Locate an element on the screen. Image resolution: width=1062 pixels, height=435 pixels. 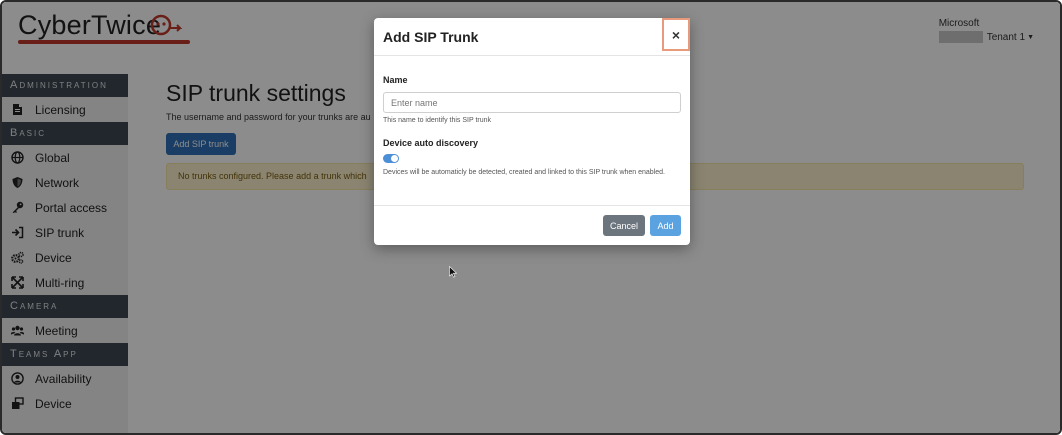
name-help-text: This name to identify this SIP trunk is located at coordinates (437, 120).